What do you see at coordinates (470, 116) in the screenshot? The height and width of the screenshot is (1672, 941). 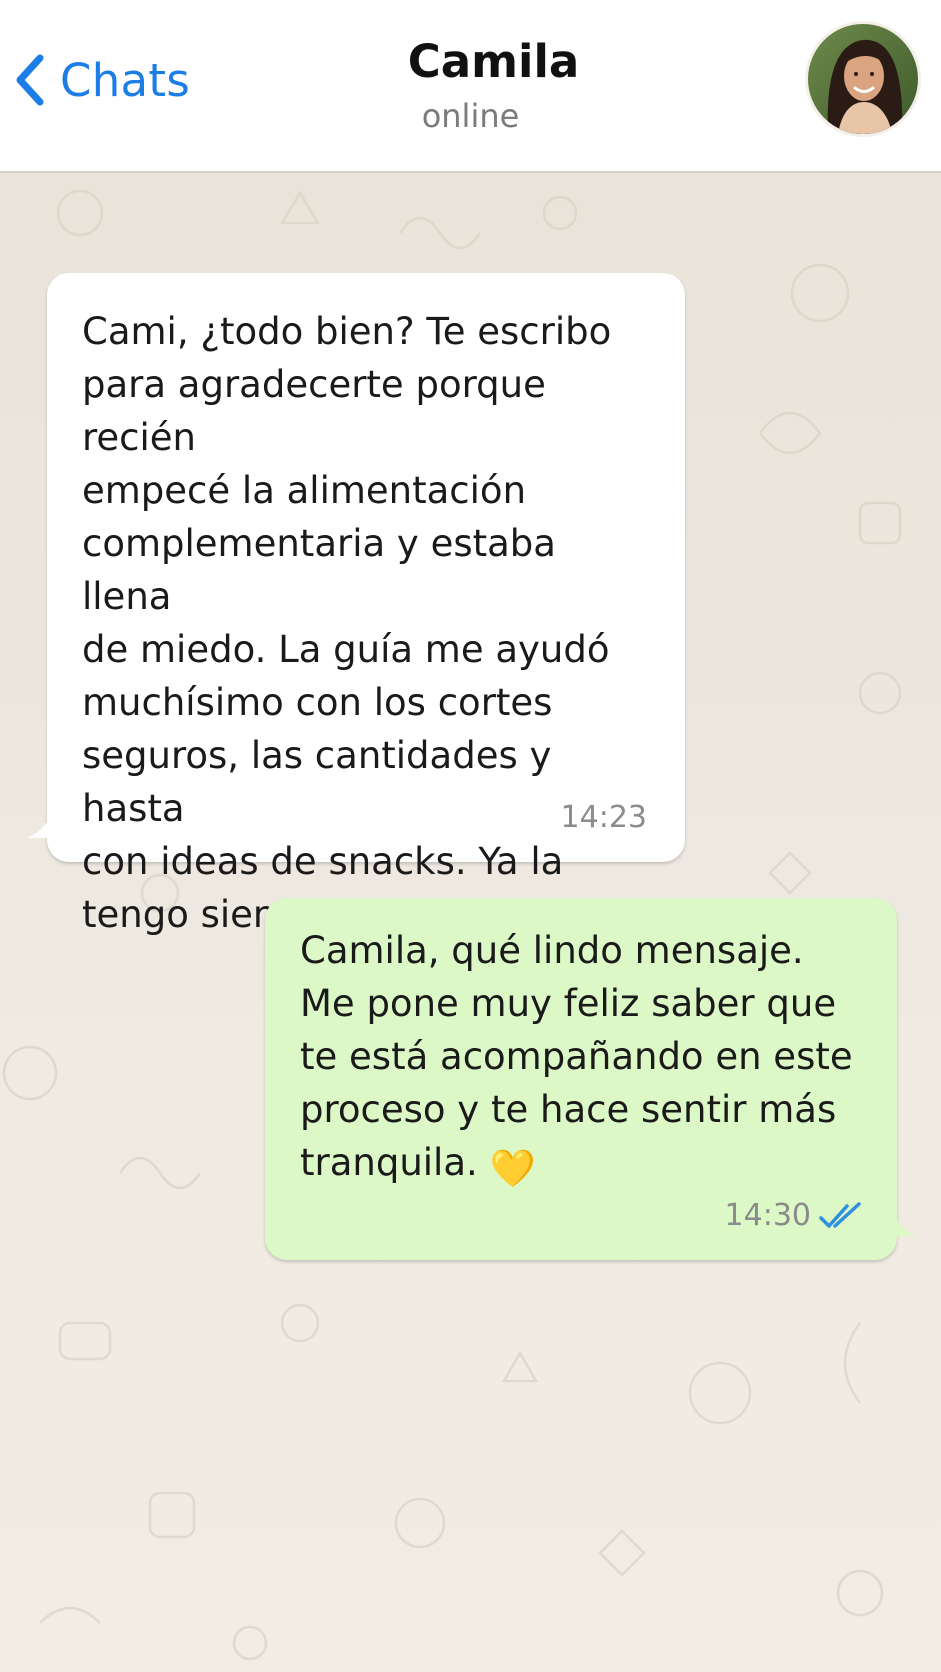 I see `contact-status: online` at bounding box center [470, 116].